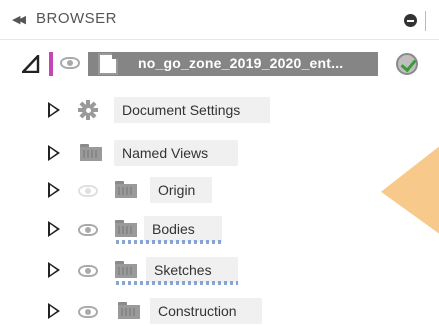 This screenshot has width=439, height=326. I want to click on tree-item-document-settings: Document Settings, so click(219, 110).